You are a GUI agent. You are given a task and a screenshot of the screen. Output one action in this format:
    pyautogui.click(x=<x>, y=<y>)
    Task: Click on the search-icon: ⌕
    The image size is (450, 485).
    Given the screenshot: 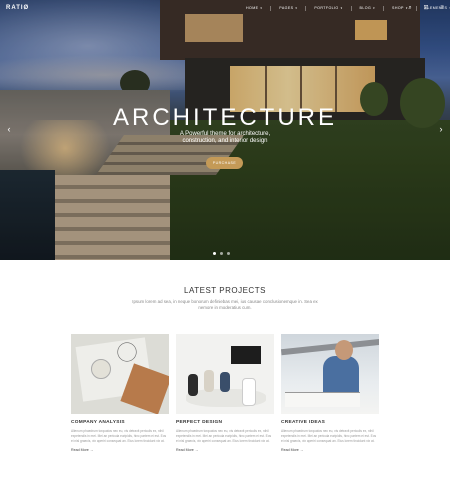 What is the action you would take?
    pyautogui.click(x=410, y=8)
    